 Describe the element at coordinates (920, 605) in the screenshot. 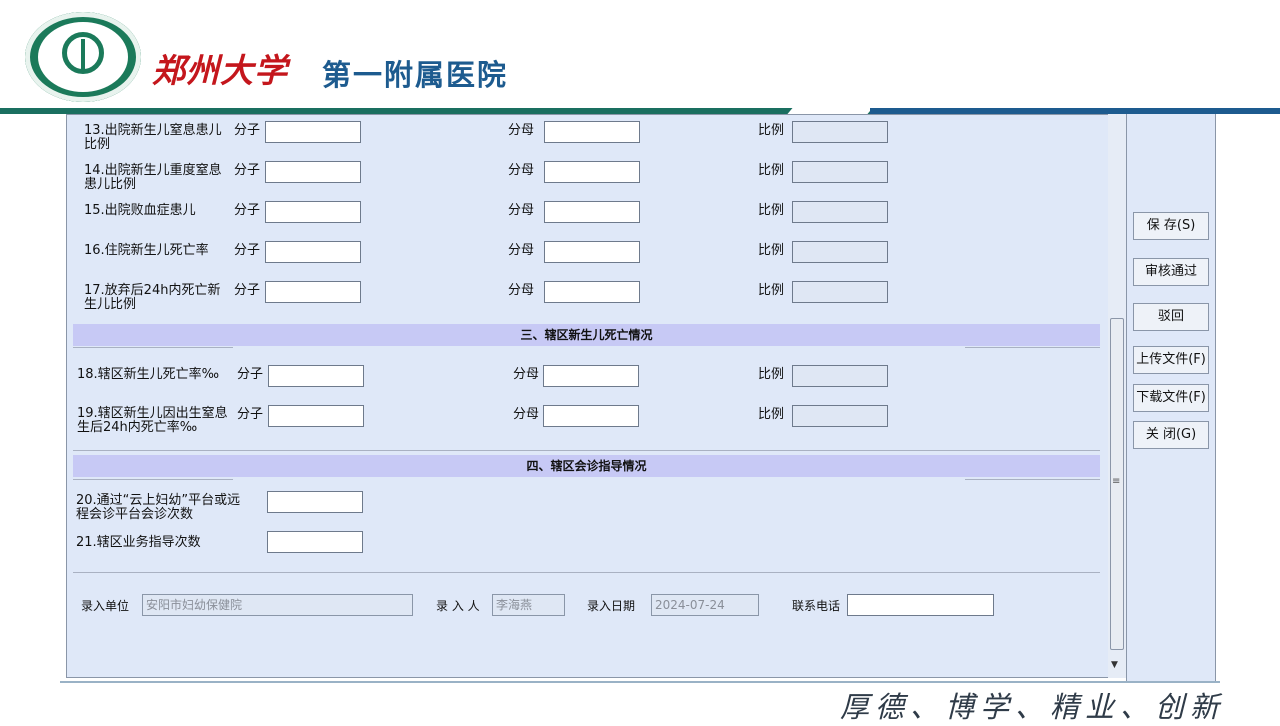

I see `phone-input` at that location.